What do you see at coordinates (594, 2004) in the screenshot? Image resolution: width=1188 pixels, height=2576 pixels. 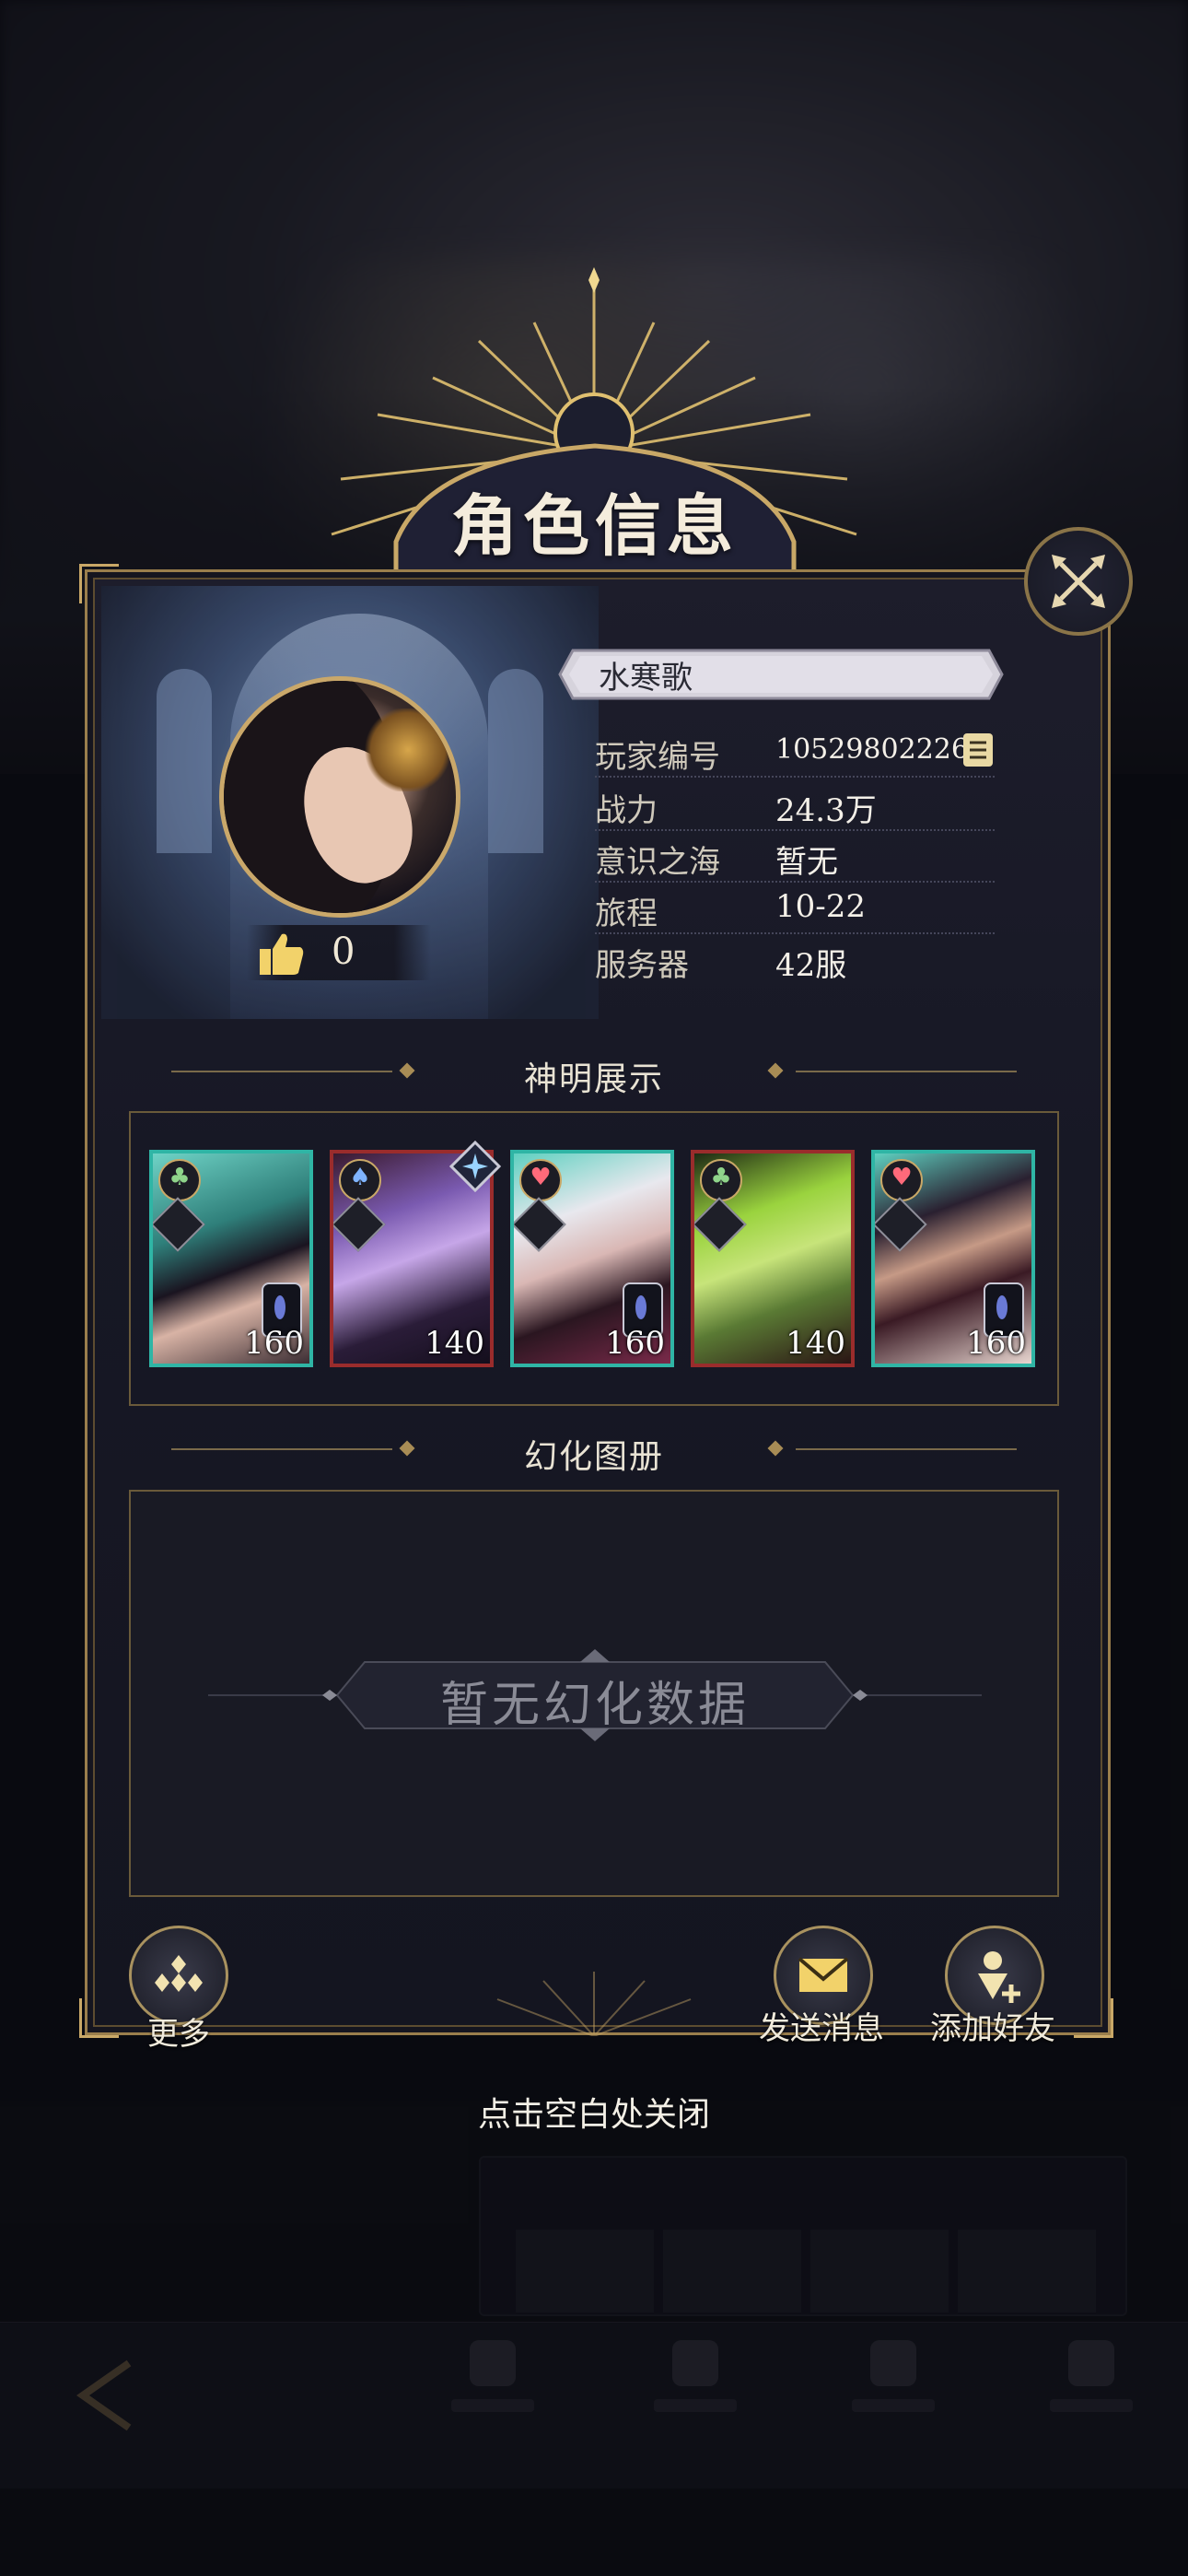 I see `panel-bottom-ornament` at bounding box center [594, 2004].